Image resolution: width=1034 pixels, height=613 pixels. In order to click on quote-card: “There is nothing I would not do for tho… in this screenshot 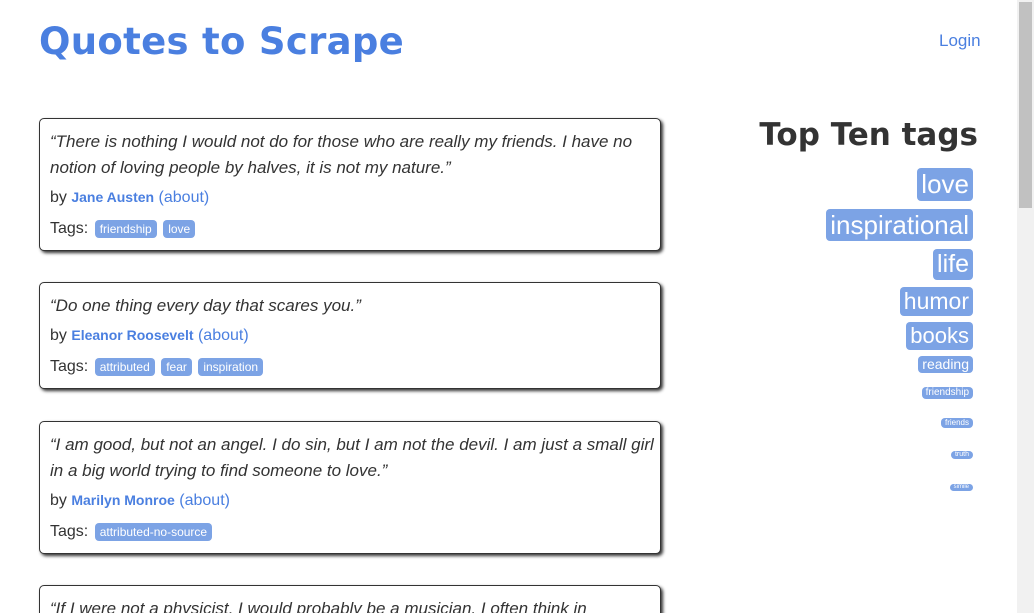, I will do `click(350, 184)`.